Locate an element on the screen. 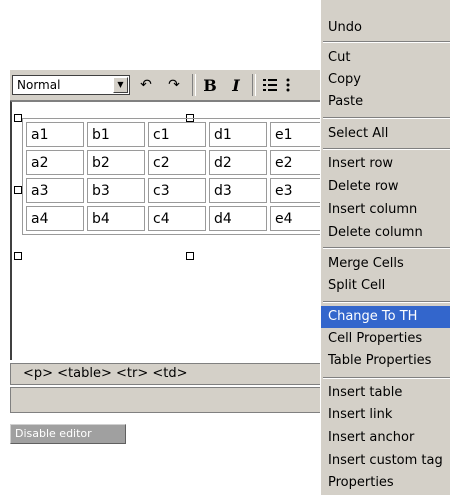 Image resolution: width=450 pixels, height=495 pixels. bold-button: B is located at coordinates (210, 85).